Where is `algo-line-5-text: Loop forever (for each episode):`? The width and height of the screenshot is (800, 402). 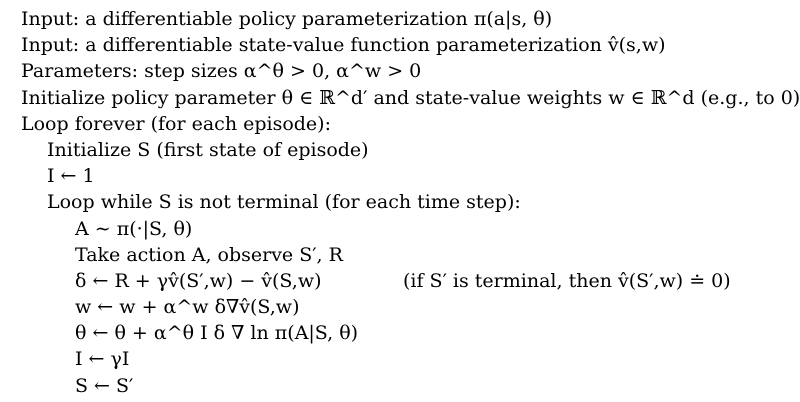
algo-line-5-text: Loop forever (for each episode): is located at coordinates (176, 123).